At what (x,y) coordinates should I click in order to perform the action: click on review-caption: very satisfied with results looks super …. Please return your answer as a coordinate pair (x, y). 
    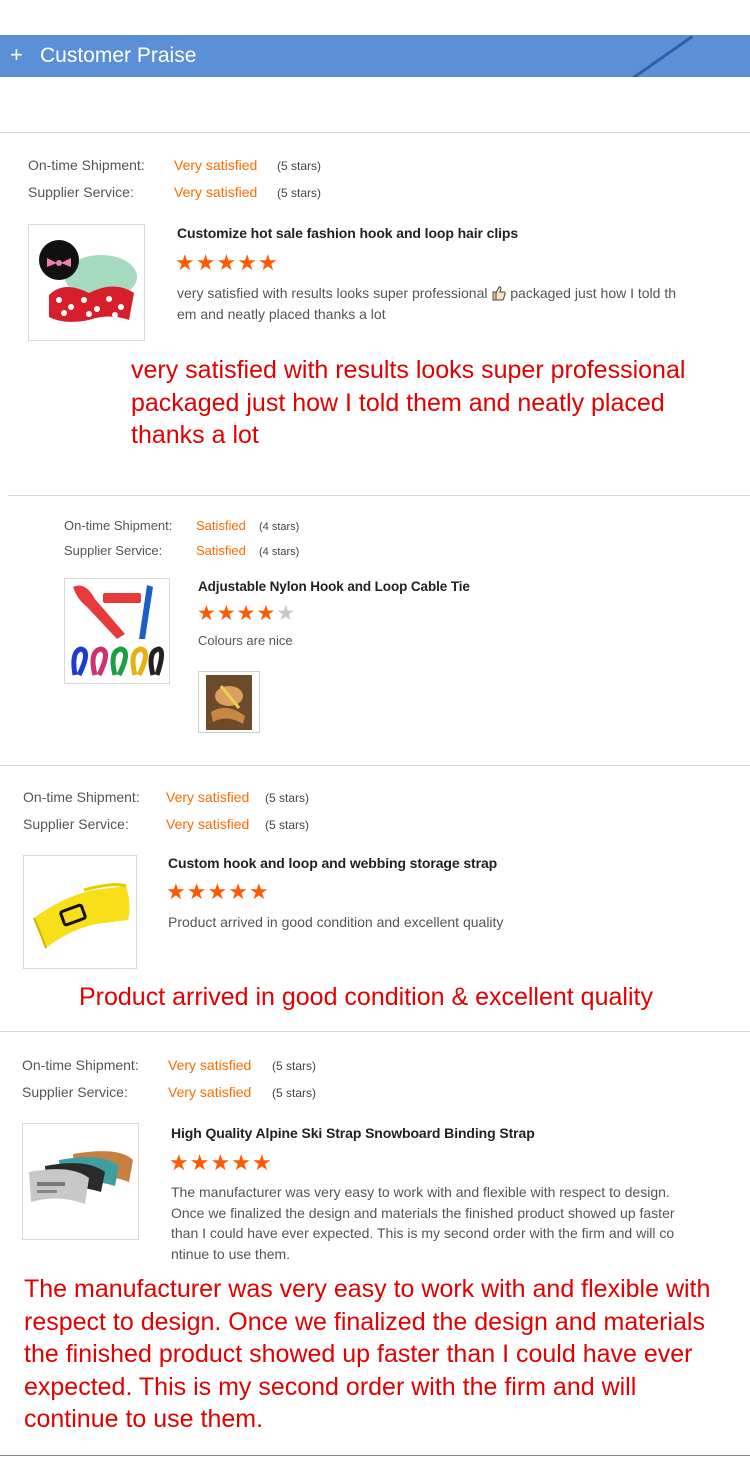
    Looking at the image, I should click on (408, 402).